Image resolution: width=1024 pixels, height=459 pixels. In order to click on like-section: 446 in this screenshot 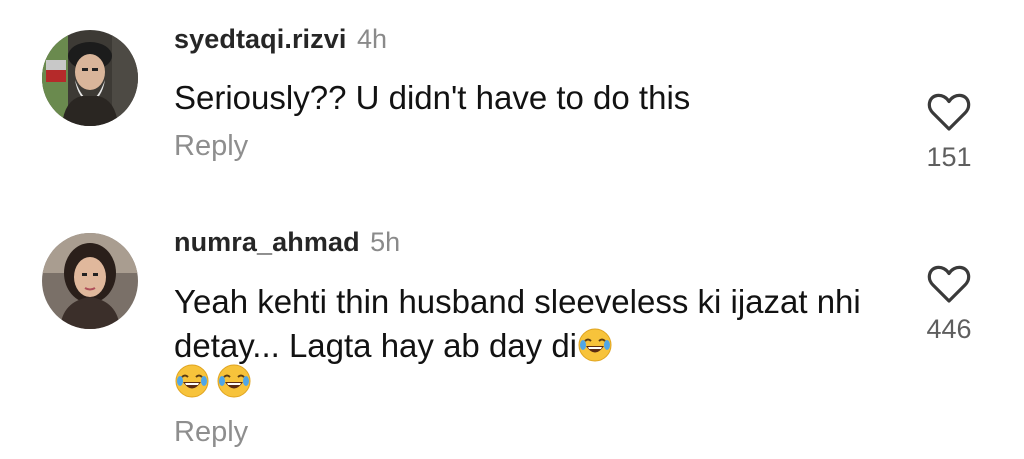, I will do `click(949, 304)`.